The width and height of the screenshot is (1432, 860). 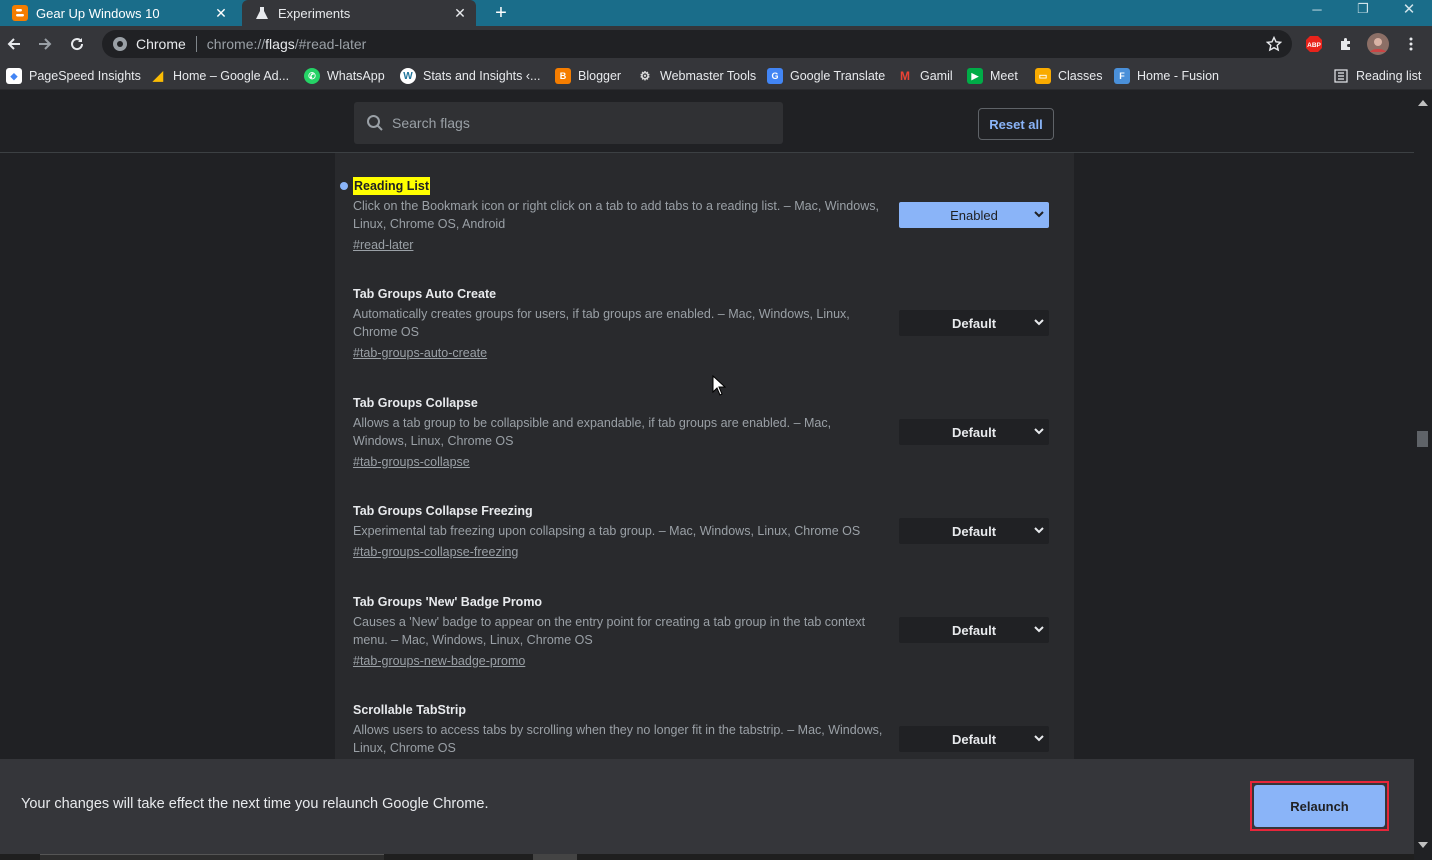 I want to click on avatar-icon, so click(x=1378, y=44).